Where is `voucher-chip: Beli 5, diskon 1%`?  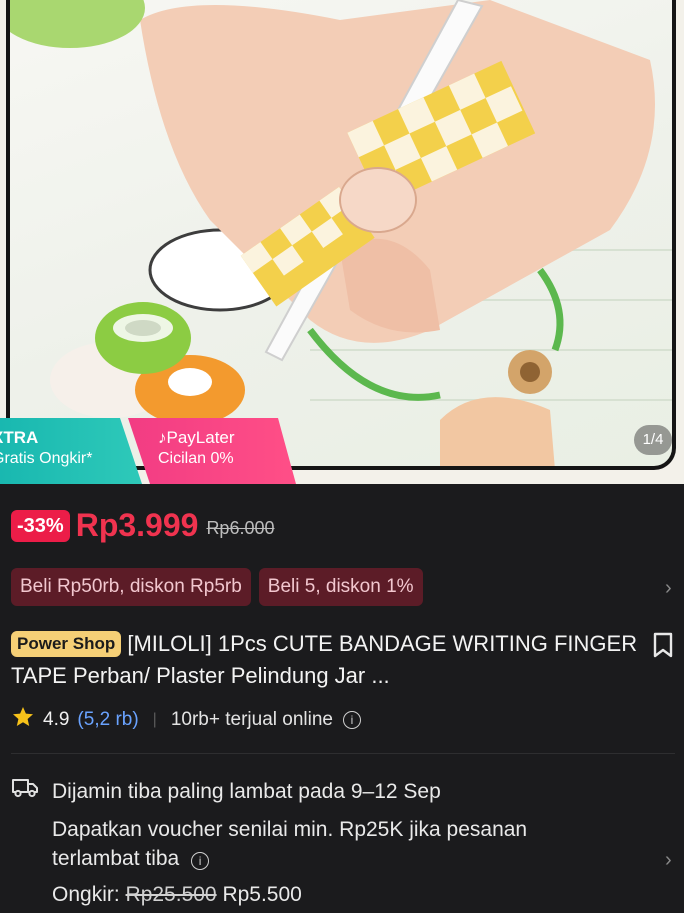 voucher-chip: Beli 5, diskon 1% is located at coordinates (340, 587).